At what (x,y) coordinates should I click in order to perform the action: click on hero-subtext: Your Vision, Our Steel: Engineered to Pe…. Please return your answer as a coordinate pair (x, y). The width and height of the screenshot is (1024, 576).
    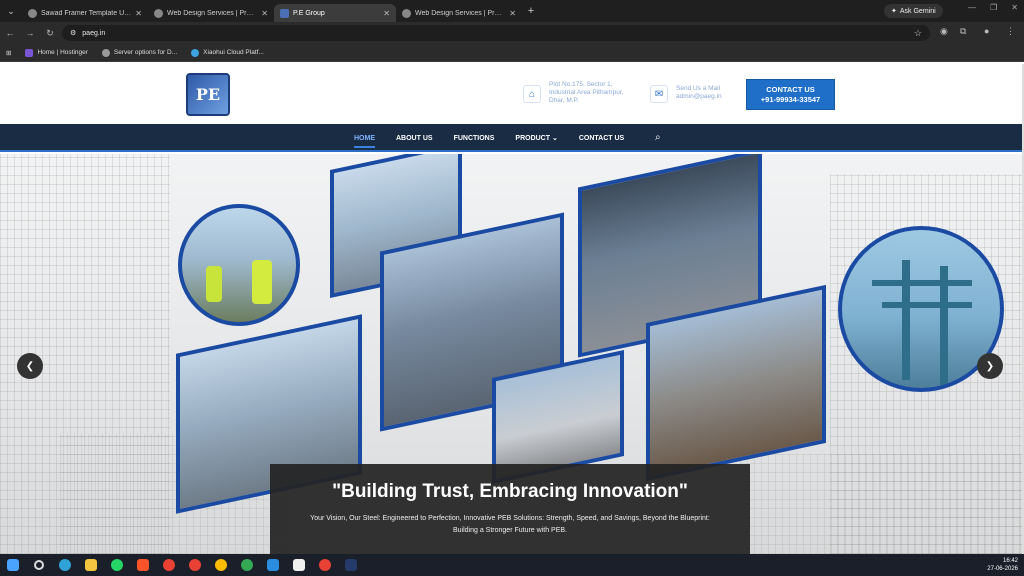
    Looking at the image, I should click on (510, 518).